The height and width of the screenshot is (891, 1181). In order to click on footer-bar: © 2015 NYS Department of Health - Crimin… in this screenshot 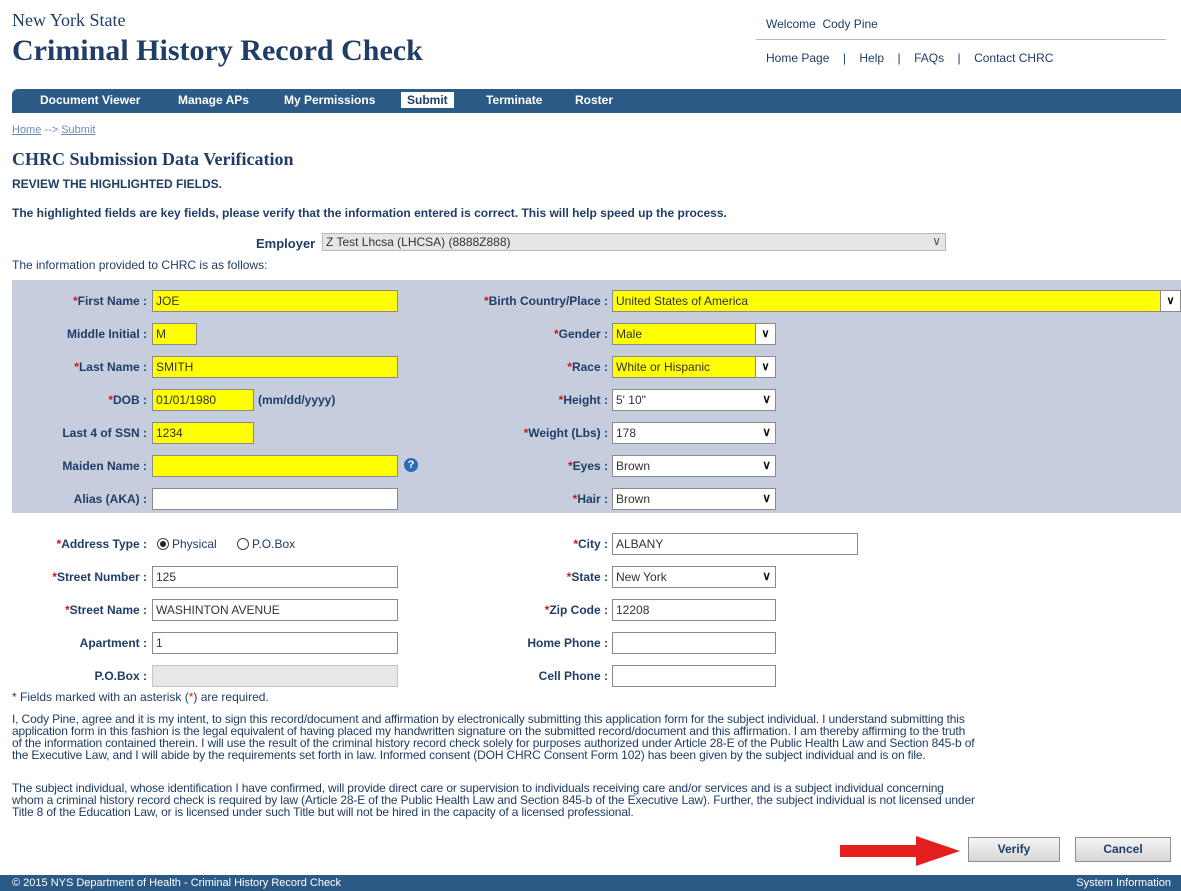, I will do `click(590, 883)`.